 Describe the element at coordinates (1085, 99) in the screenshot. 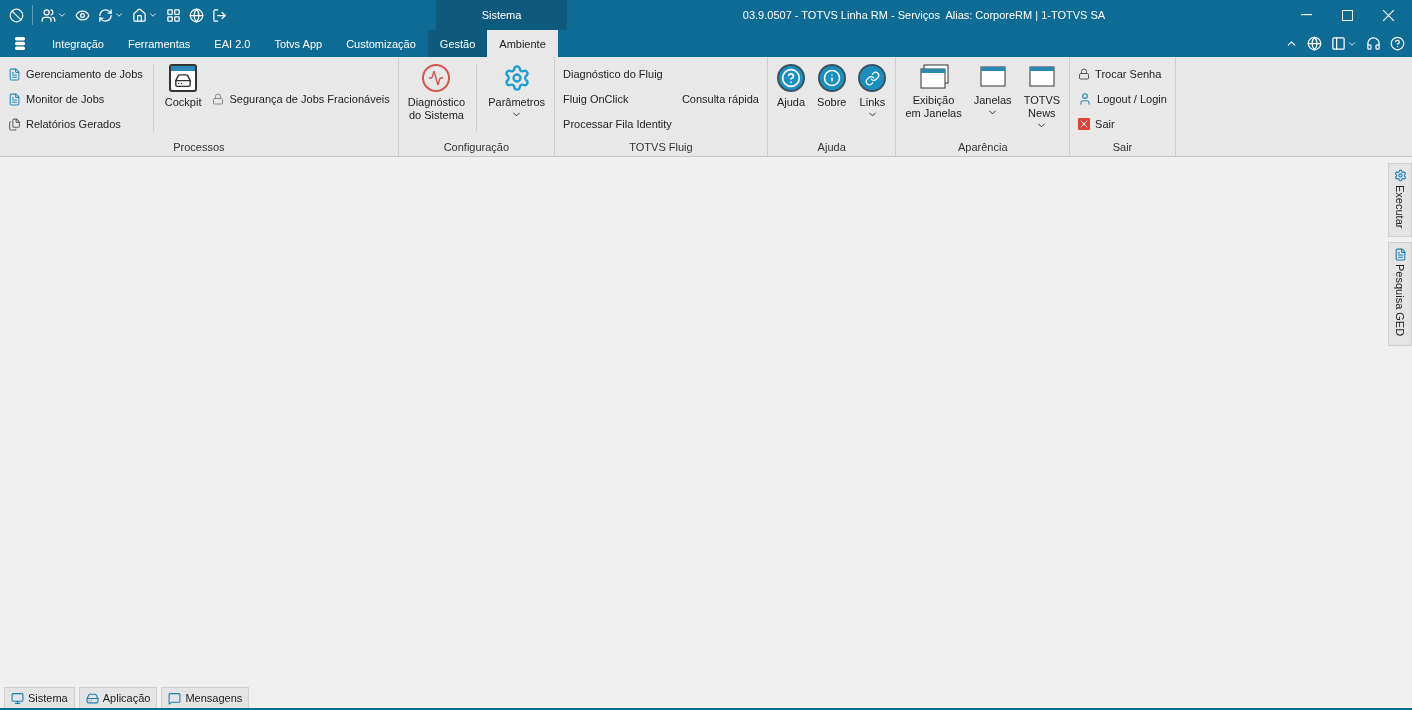

I see `user-icon` at that location.